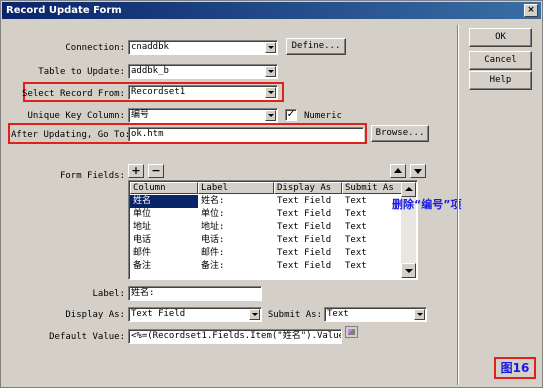  What do you see at coordinates (458, 205) in the screenshot?
I see `divider` at bounding box center [458, 205].